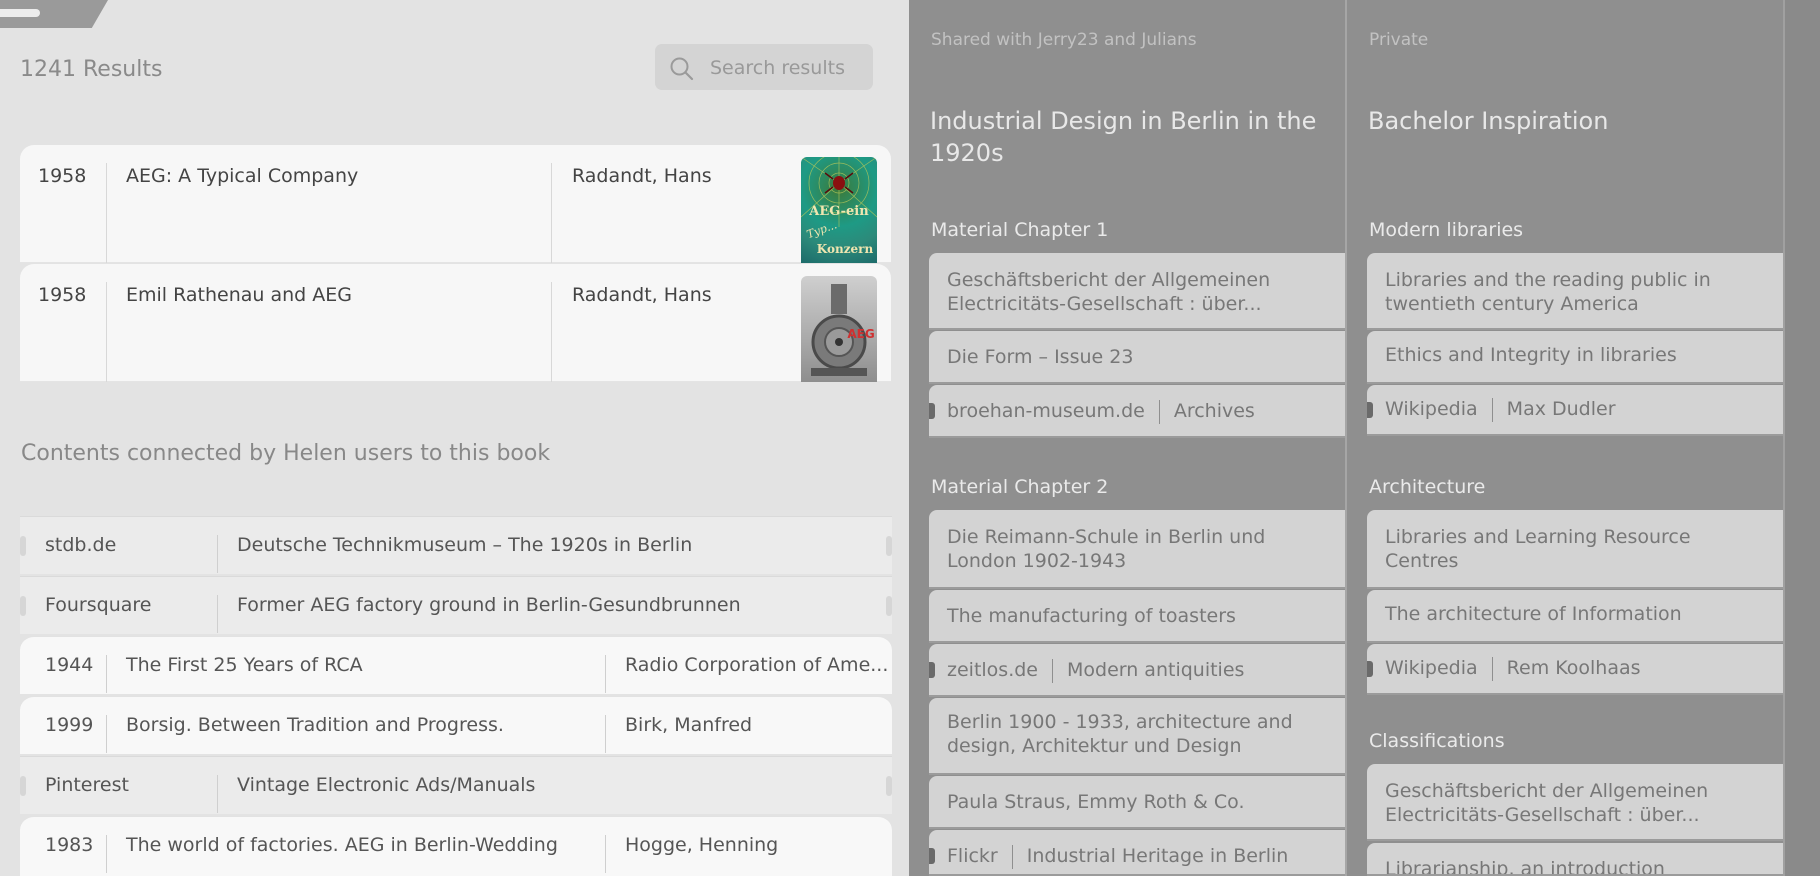 The width and height of the screenshot is (1820, 876). I want to click on section-title: Modern libraries, so click(1446, 230).